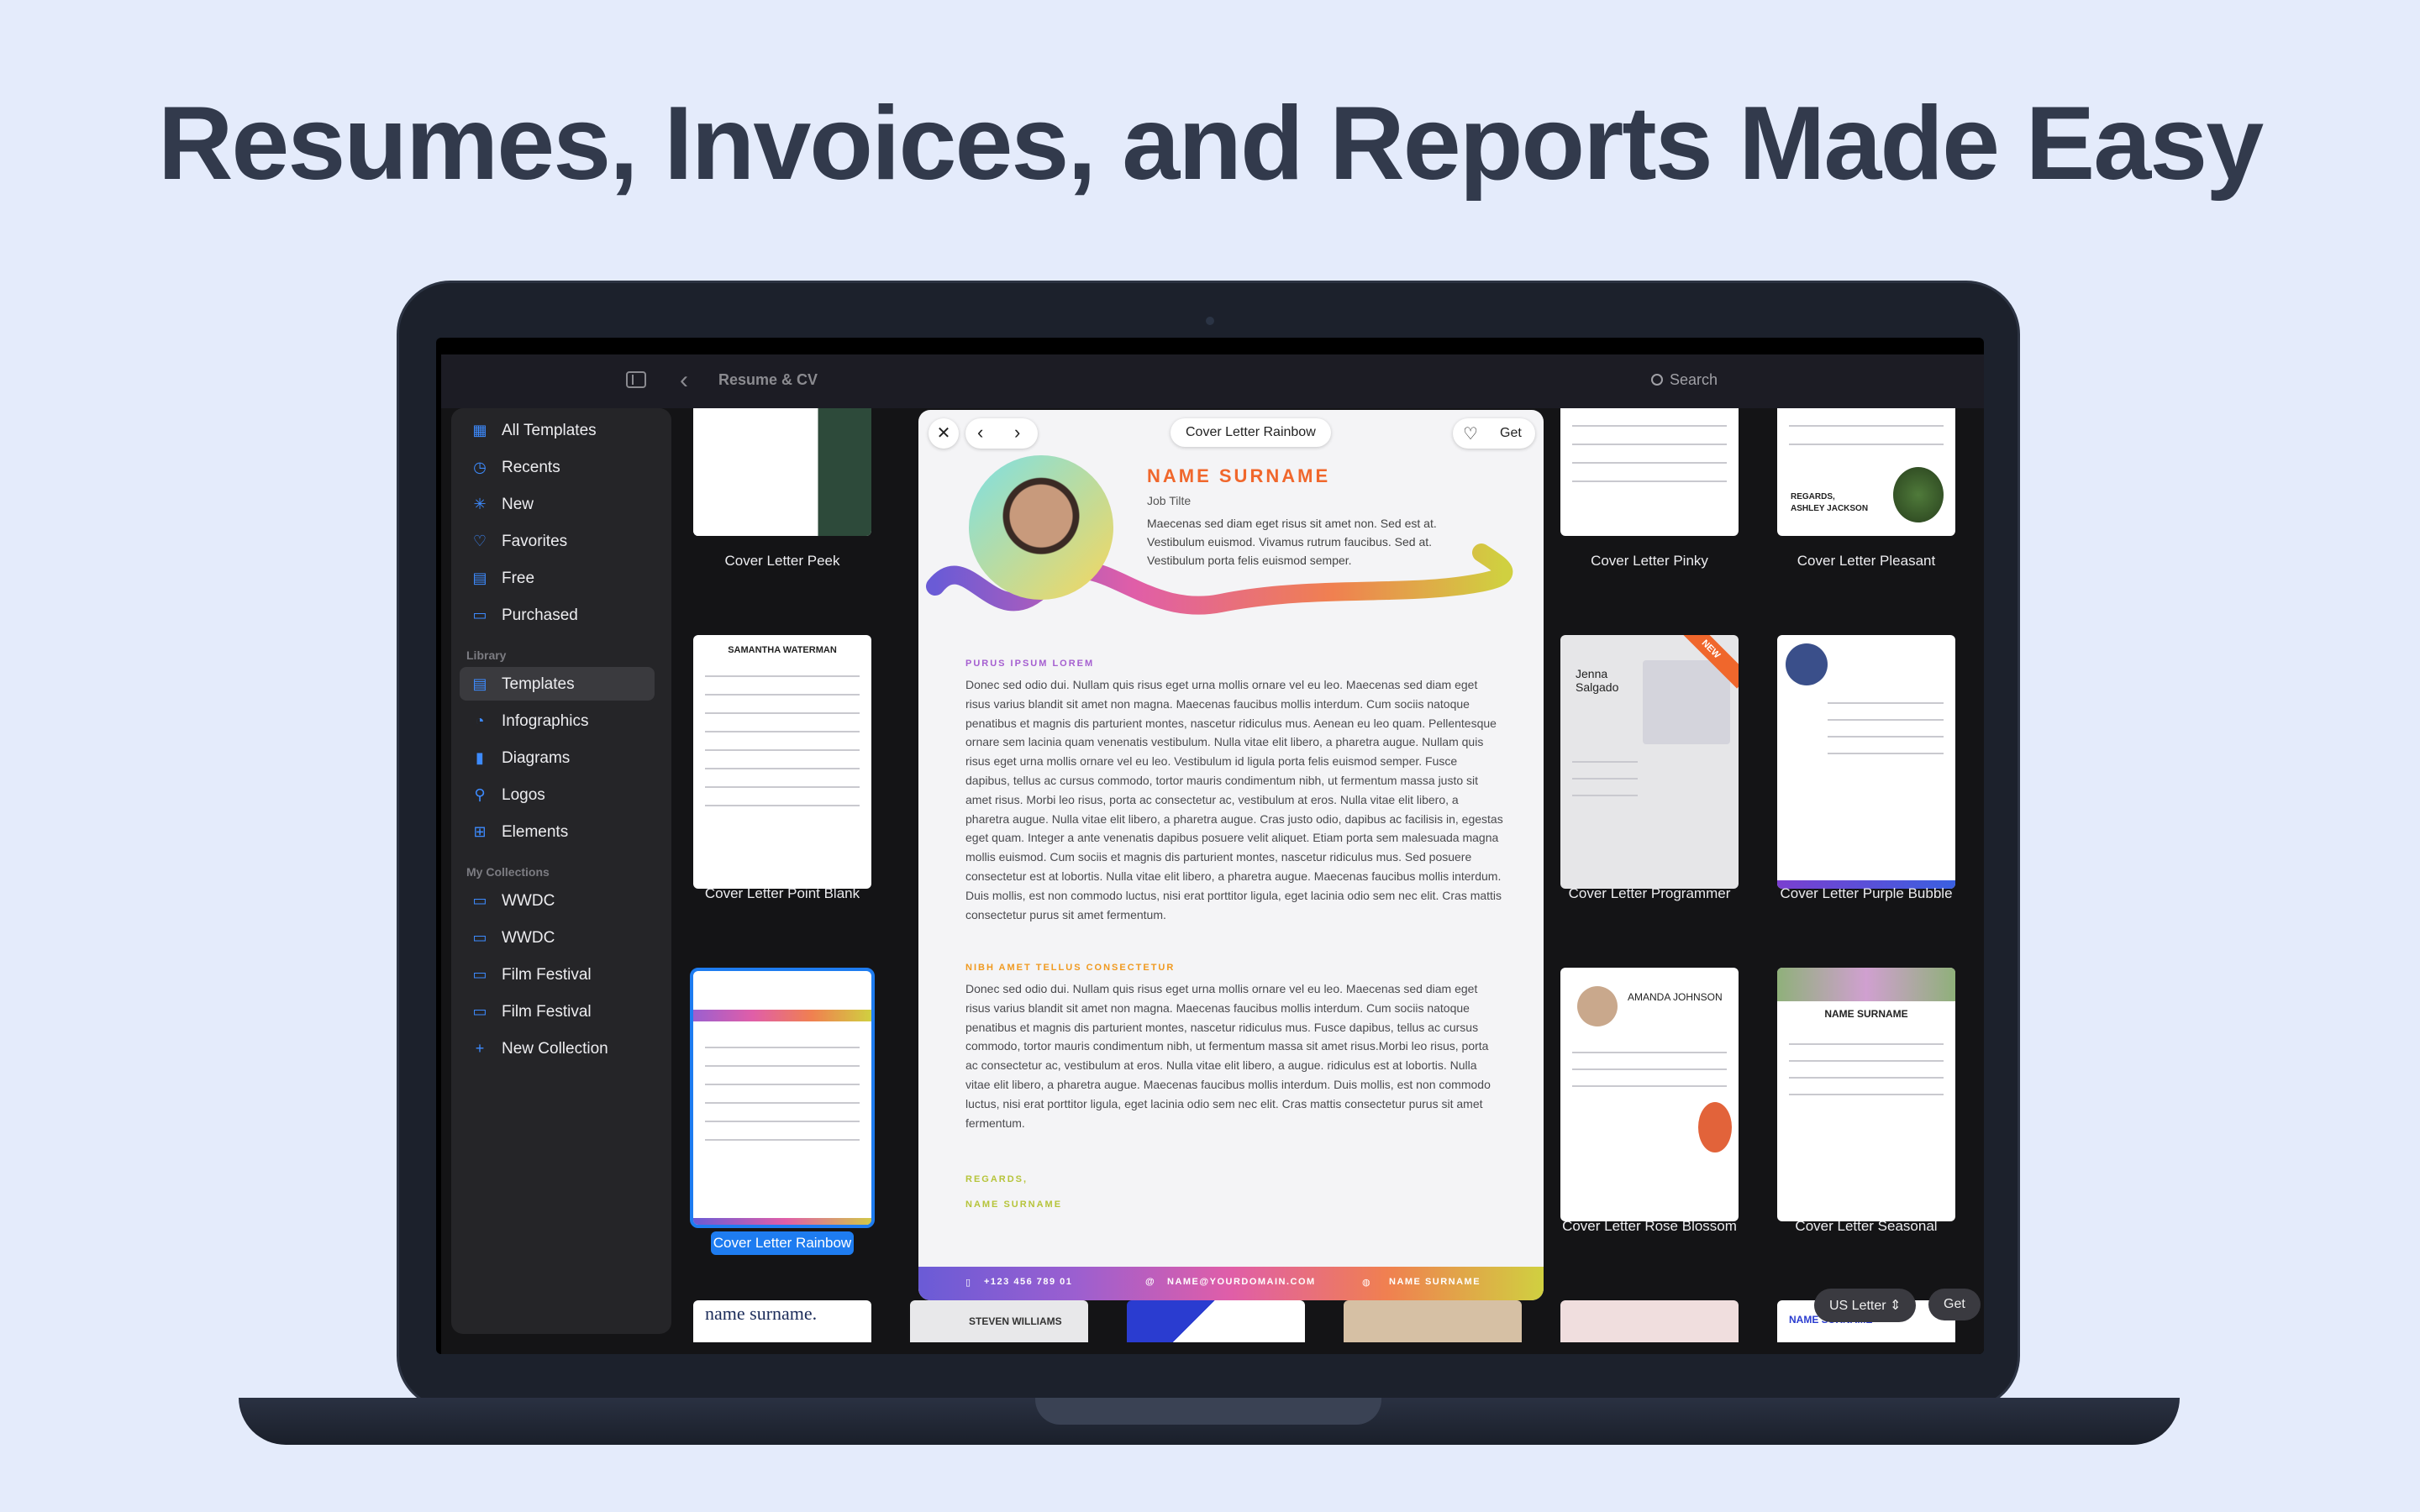 This screenshot has height=1512, width=2420. I want to click on paper-size-label: US Letter, so click(1858, 1306).